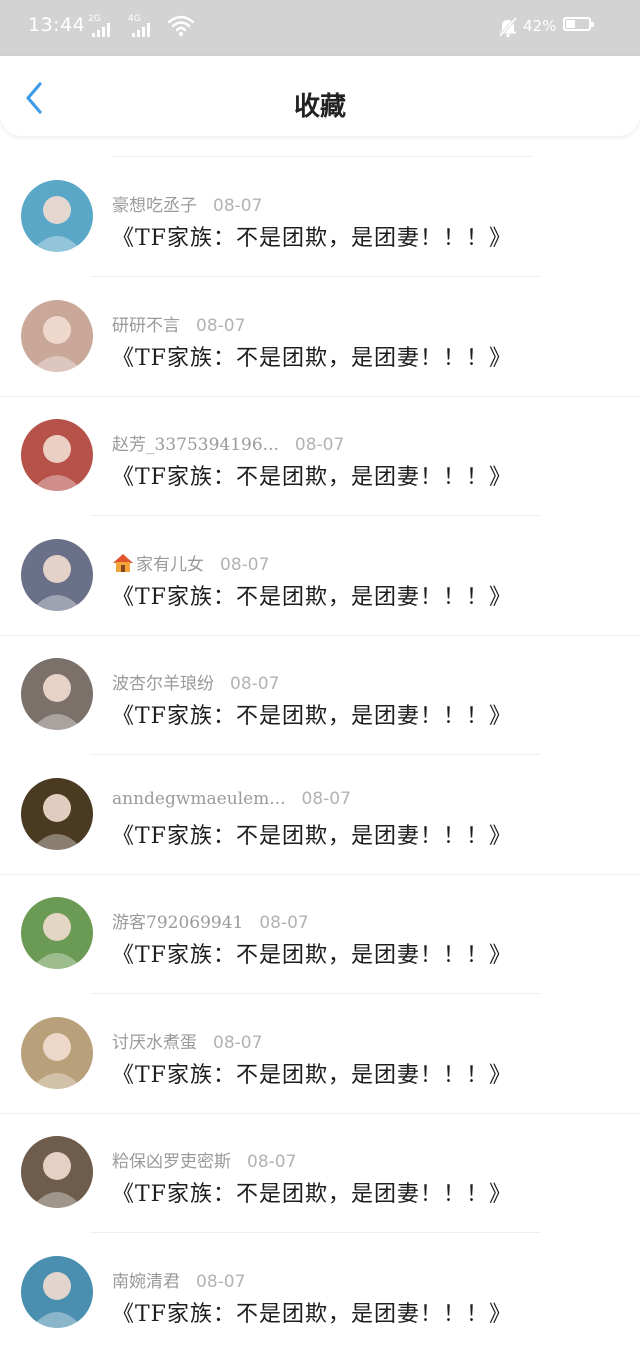  I want to click on author-name: 南婉清君, so click(146, 1282).